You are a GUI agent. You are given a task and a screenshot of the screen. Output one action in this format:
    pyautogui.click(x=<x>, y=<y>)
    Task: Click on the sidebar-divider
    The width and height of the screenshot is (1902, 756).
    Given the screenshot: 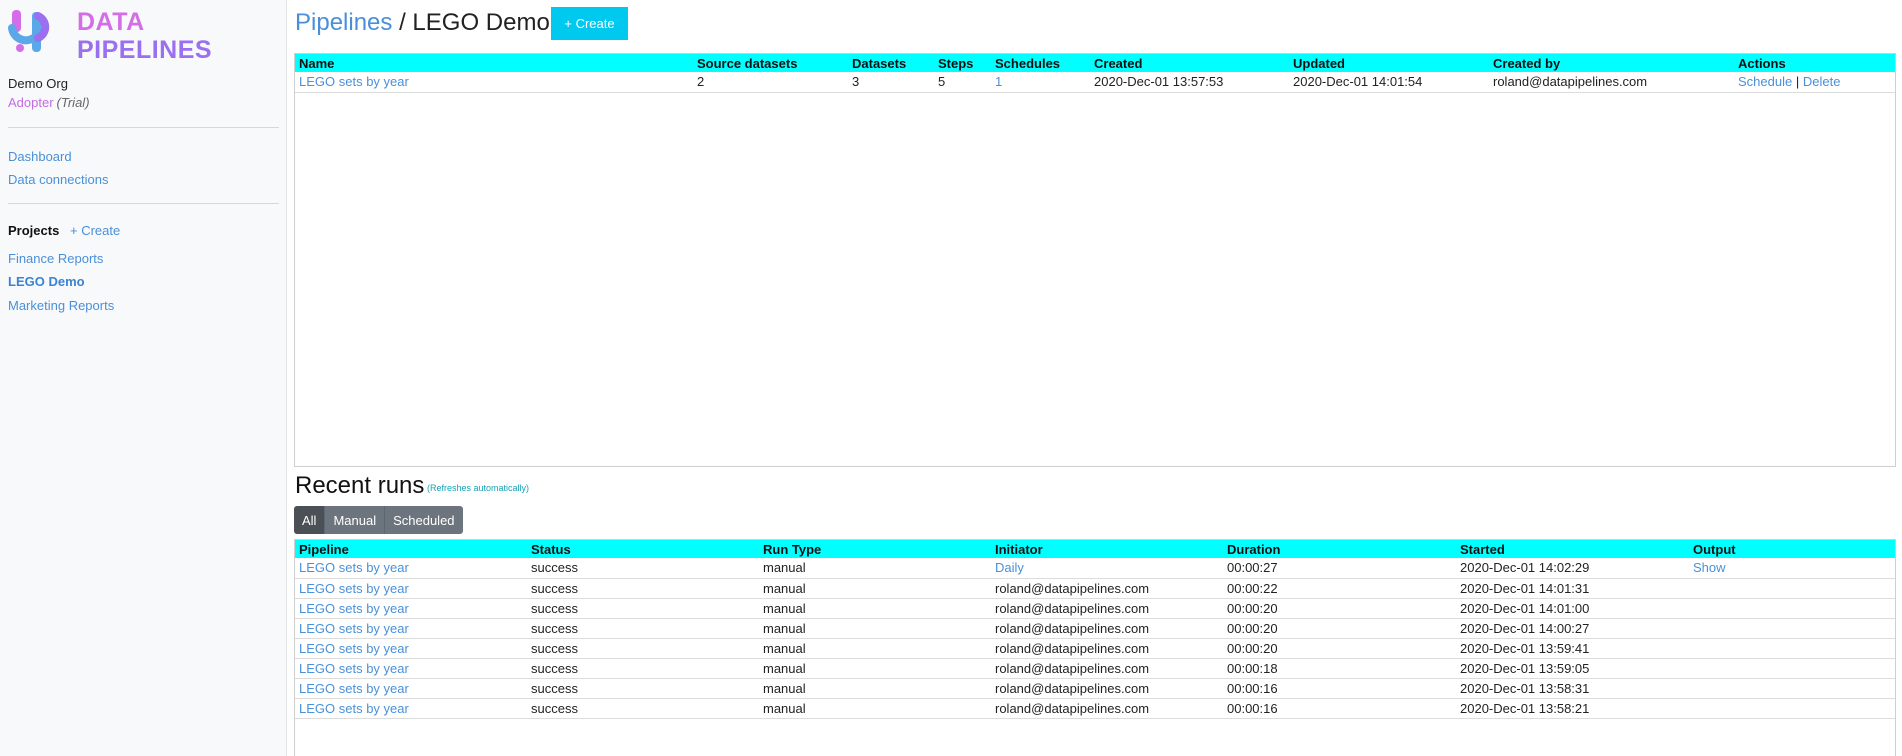 What is the action you would take?
    pyautogui.click(x=143, y=203)
    